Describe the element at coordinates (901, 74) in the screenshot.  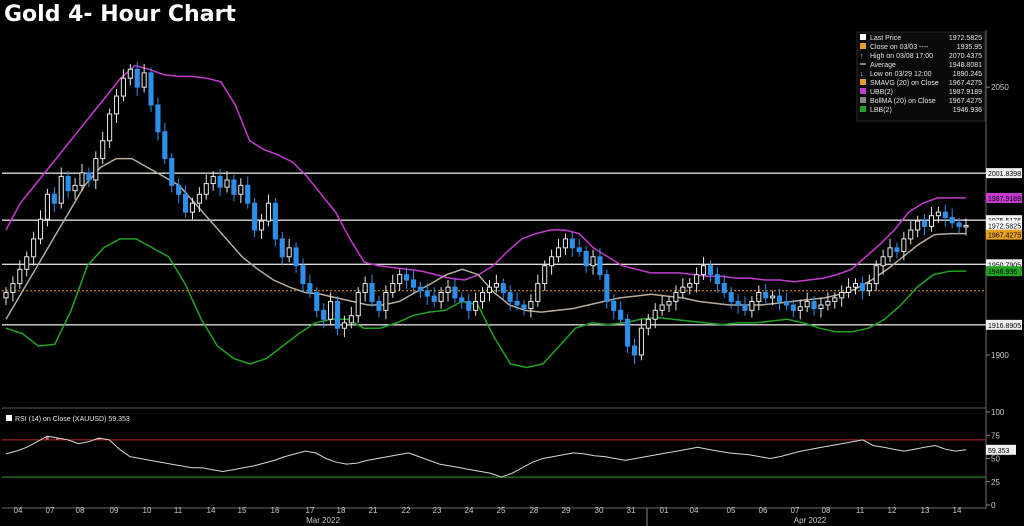
I see `legend-label: Low on 03/29 12:00` at that location.